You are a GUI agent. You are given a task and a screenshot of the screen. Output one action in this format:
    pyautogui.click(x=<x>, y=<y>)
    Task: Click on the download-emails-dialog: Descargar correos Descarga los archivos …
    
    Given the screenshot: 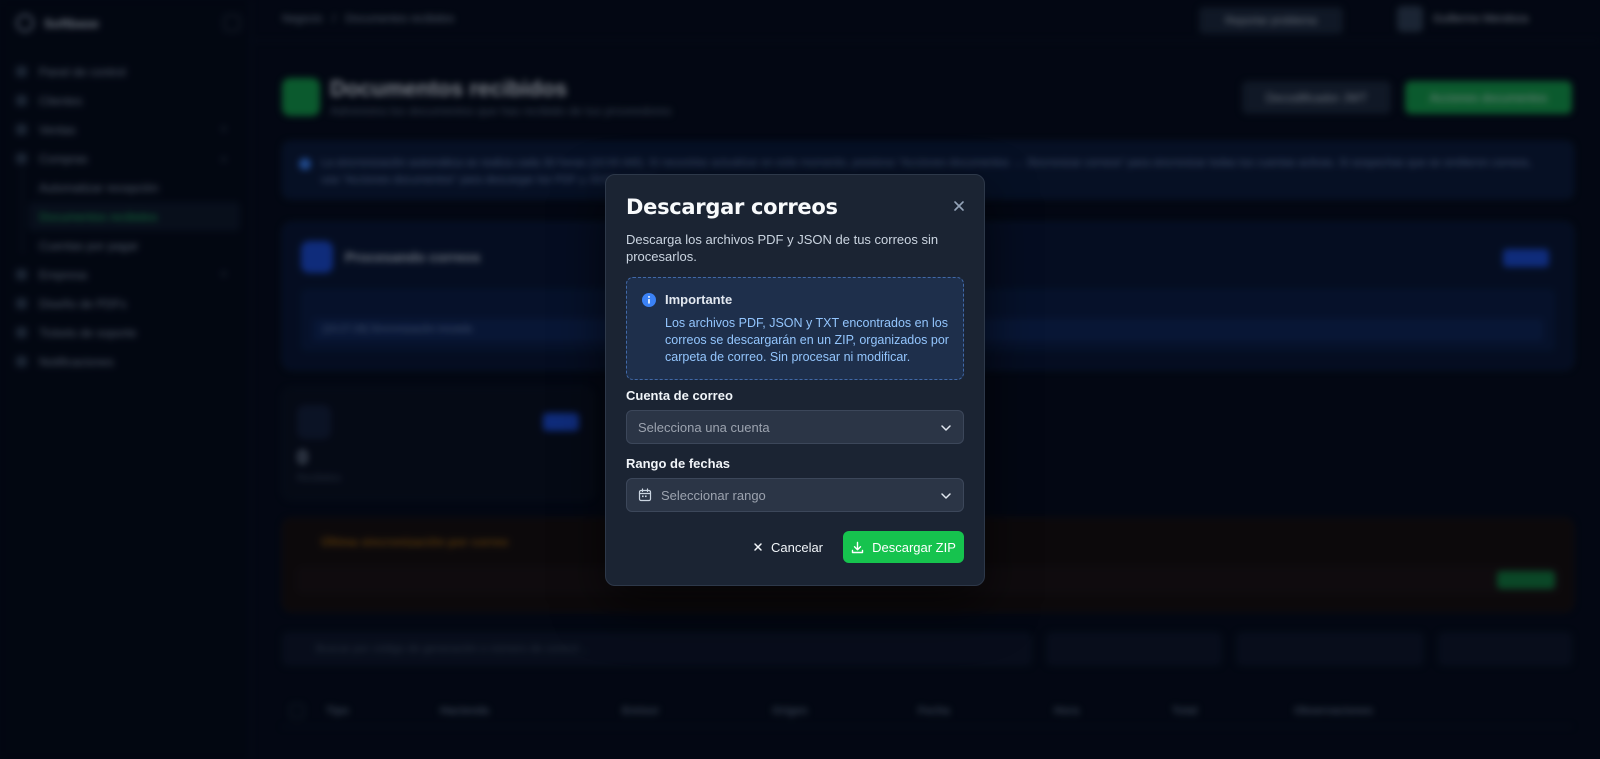 What is the action you would take?
    pyautogui.click(x=795, y=380)
    